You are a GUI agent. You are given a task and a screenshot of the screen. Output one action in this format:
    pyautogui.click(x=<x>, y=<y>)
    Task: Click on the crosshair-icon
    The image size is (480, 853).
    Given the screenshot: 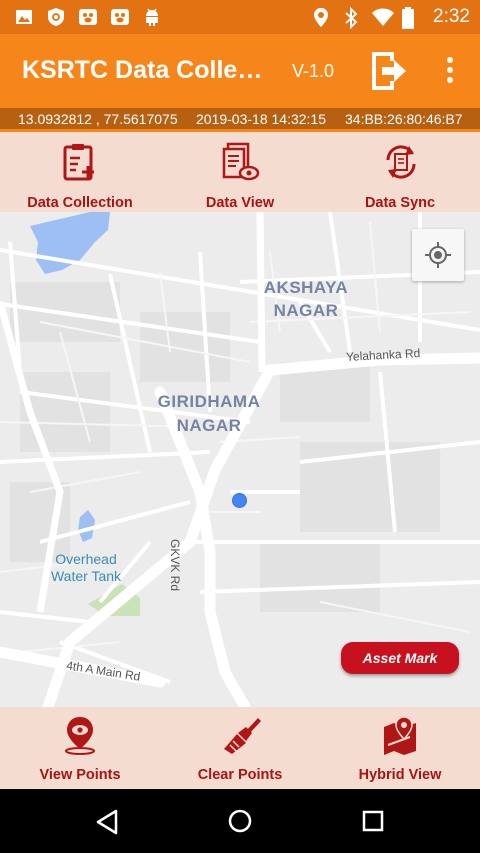 What is the action you would take?
    pyautogui.click(x=438, y=255)
    